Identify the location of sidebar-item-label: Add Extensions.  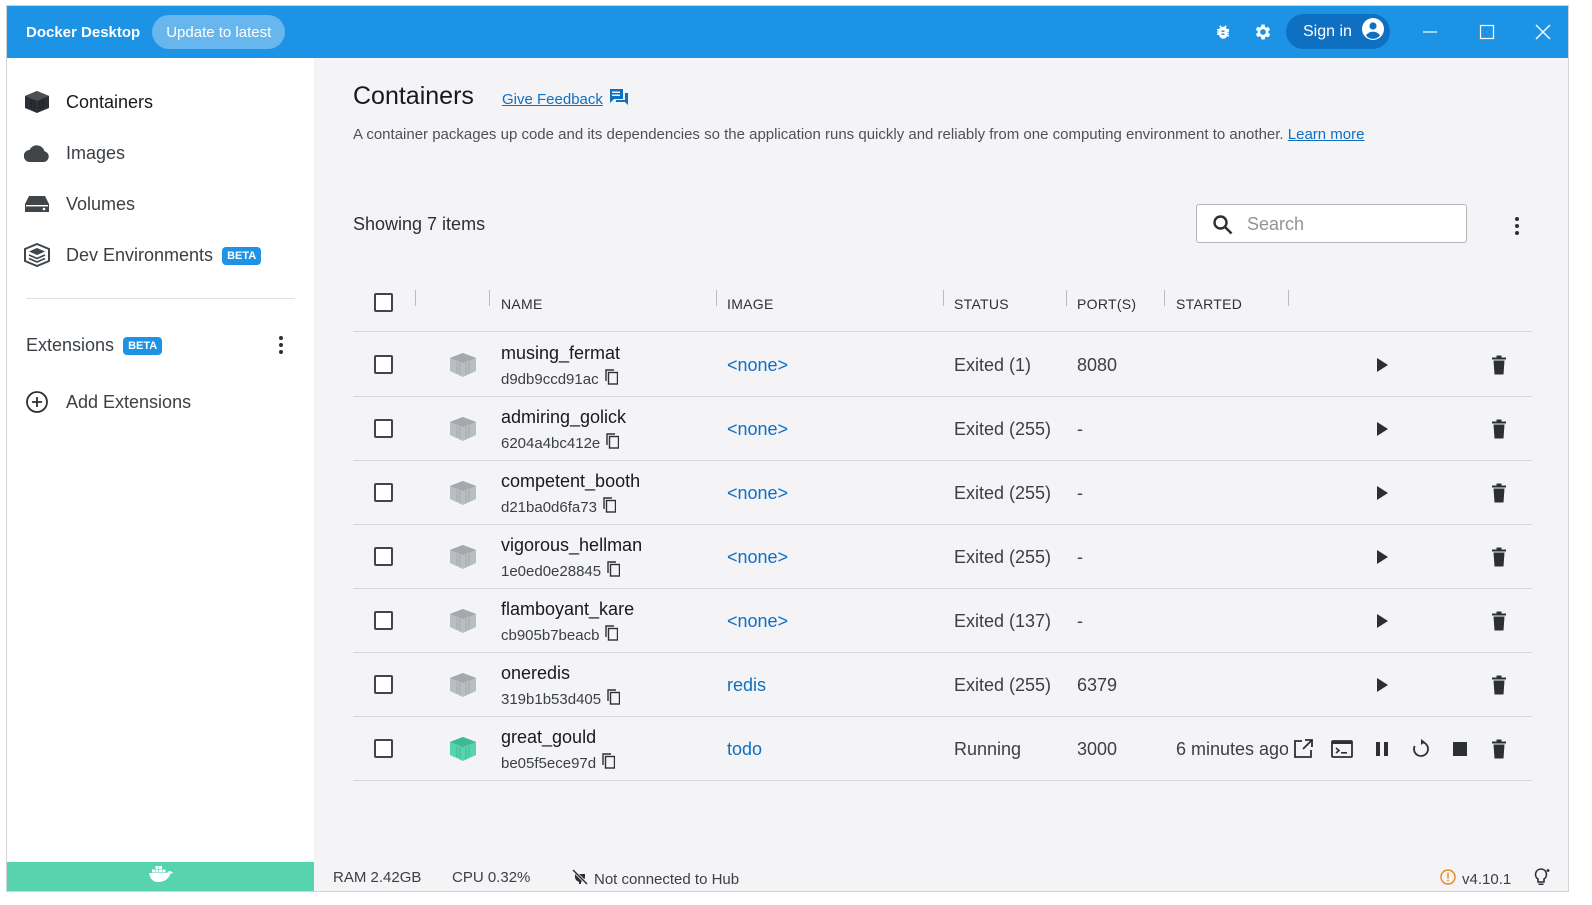
(129, 401).